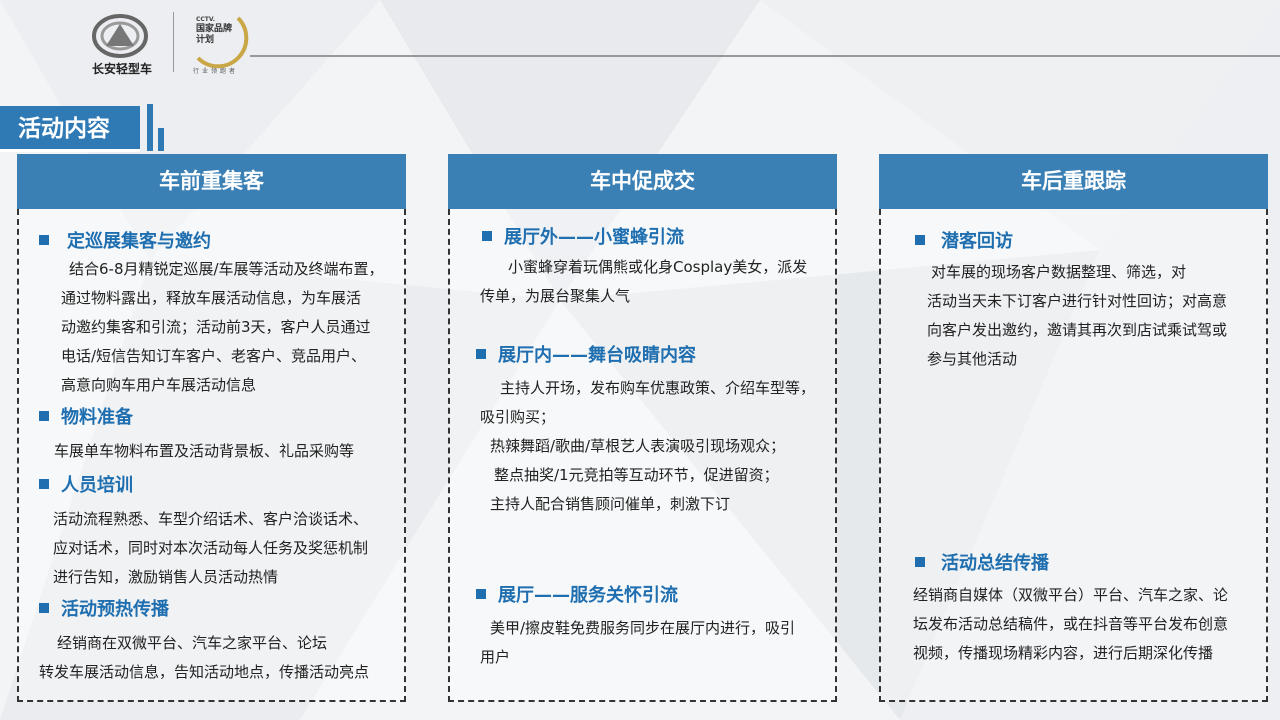  Describe the element at coordinates (636, 475) in the screenshot. I see `item-text: 整点抽奖/1元竞拍等互动环节，促进留资；` at that location.